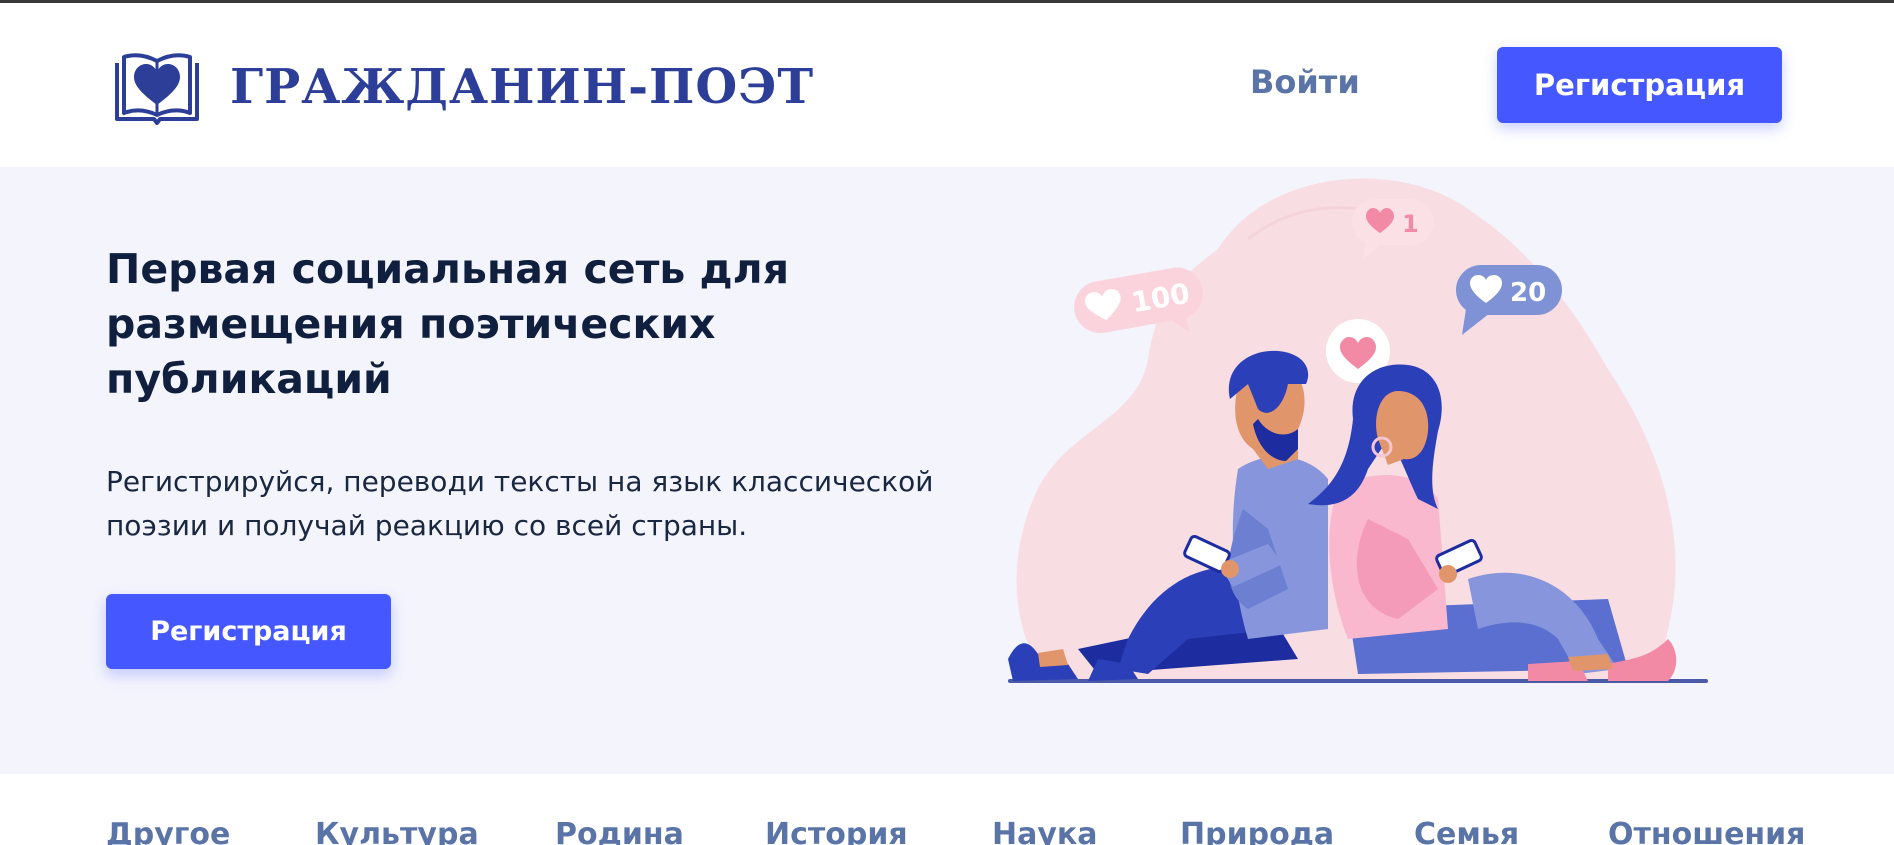 The image size is (1894, 845). Describe the element at coordinates (1528, 293) in the screenshot. I see `svg-text: 20` at that location.